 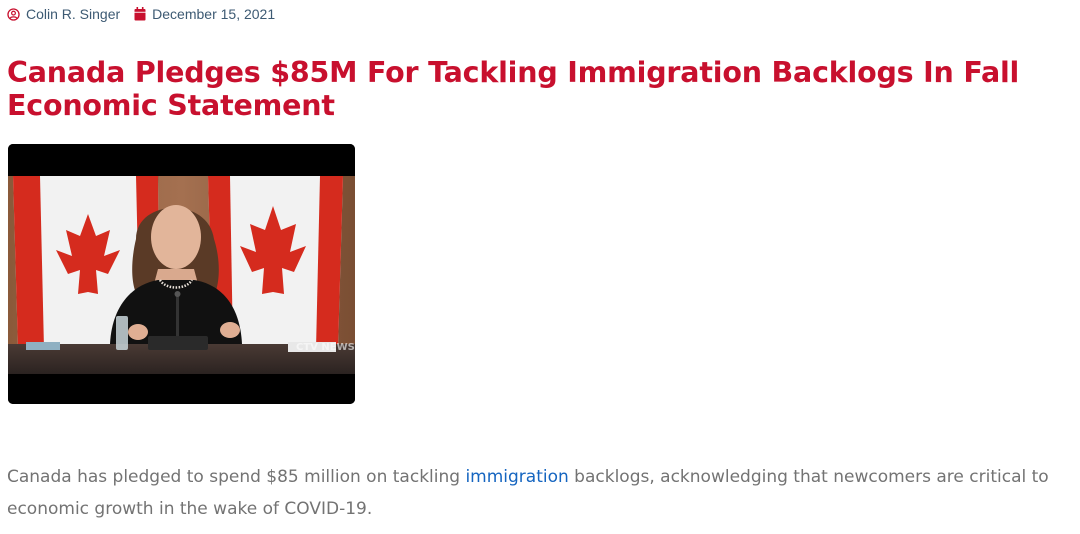 What do you see at coordinates (214, 14) in the screenshot?
I see `date-text: December 15, 2021` at bounding box center [214, 14].